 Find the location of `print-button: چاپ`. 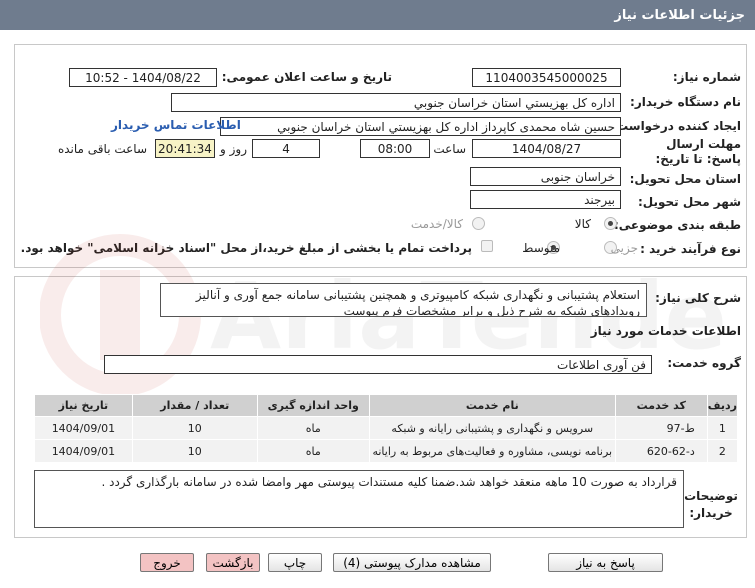

print-button: چاپ is located at coordinates (295, 562).